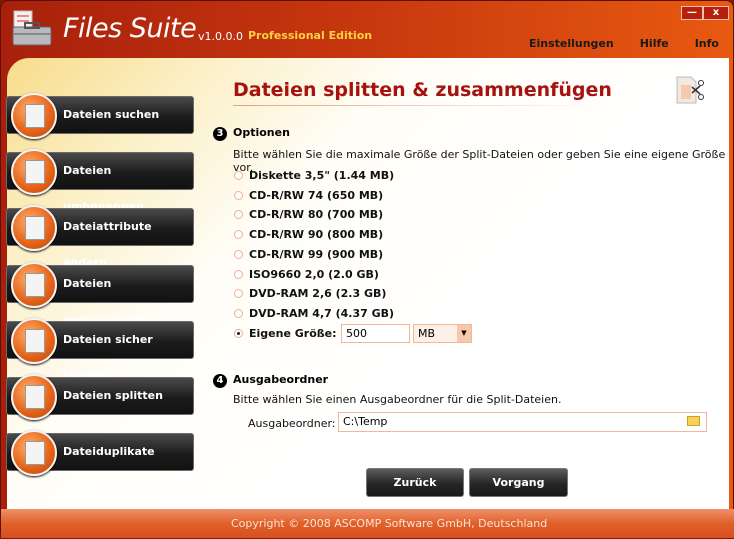  What do you see at coordinates (518, 492) in the screenshot?
I see `start-button: Vorgang starten` at bounding box center [518, 492].